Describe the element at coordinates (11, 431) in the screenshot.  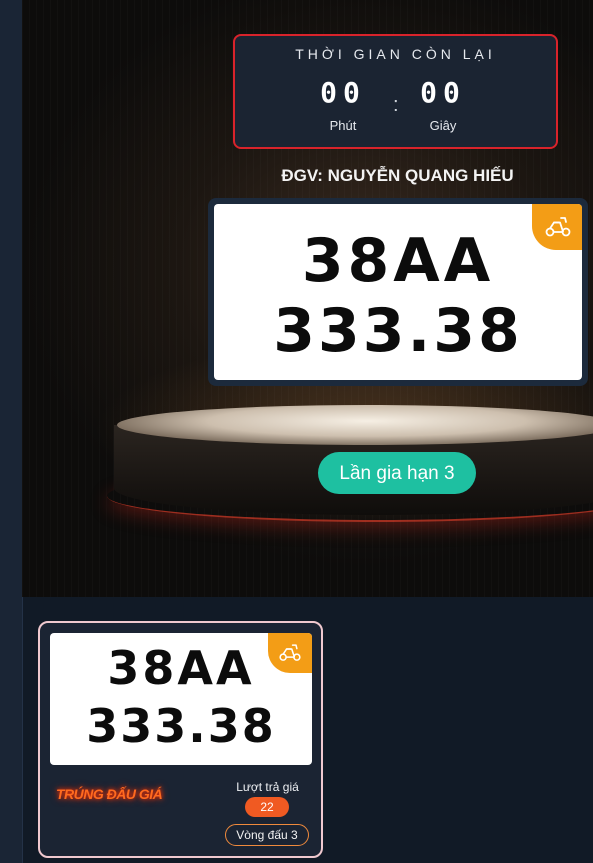
I see `left-sidebar-strip` at that location.